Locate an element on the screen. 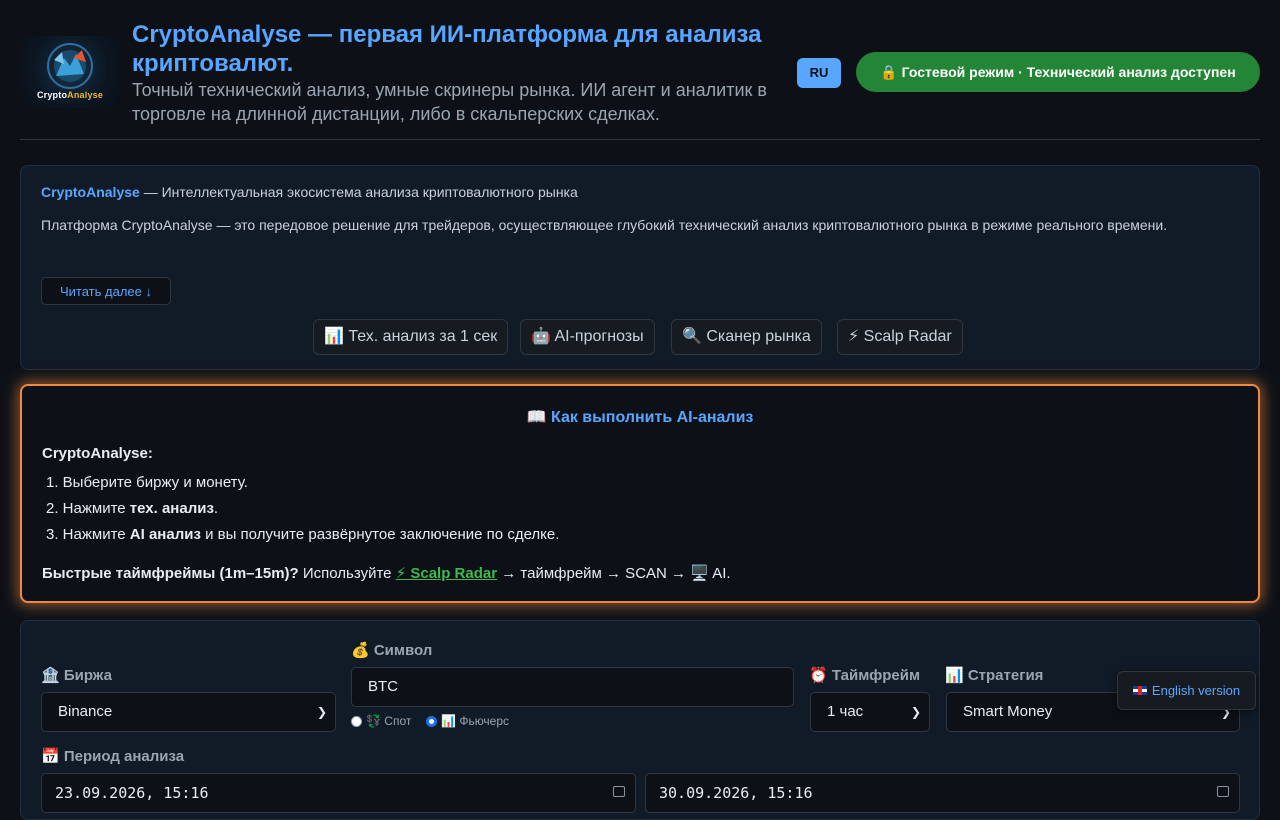 The width and height of the screenshot is (1280, 820). feature-chip-ai-forecasts: 🤖 AI-прогнозы is located at coordinates (587, 337).